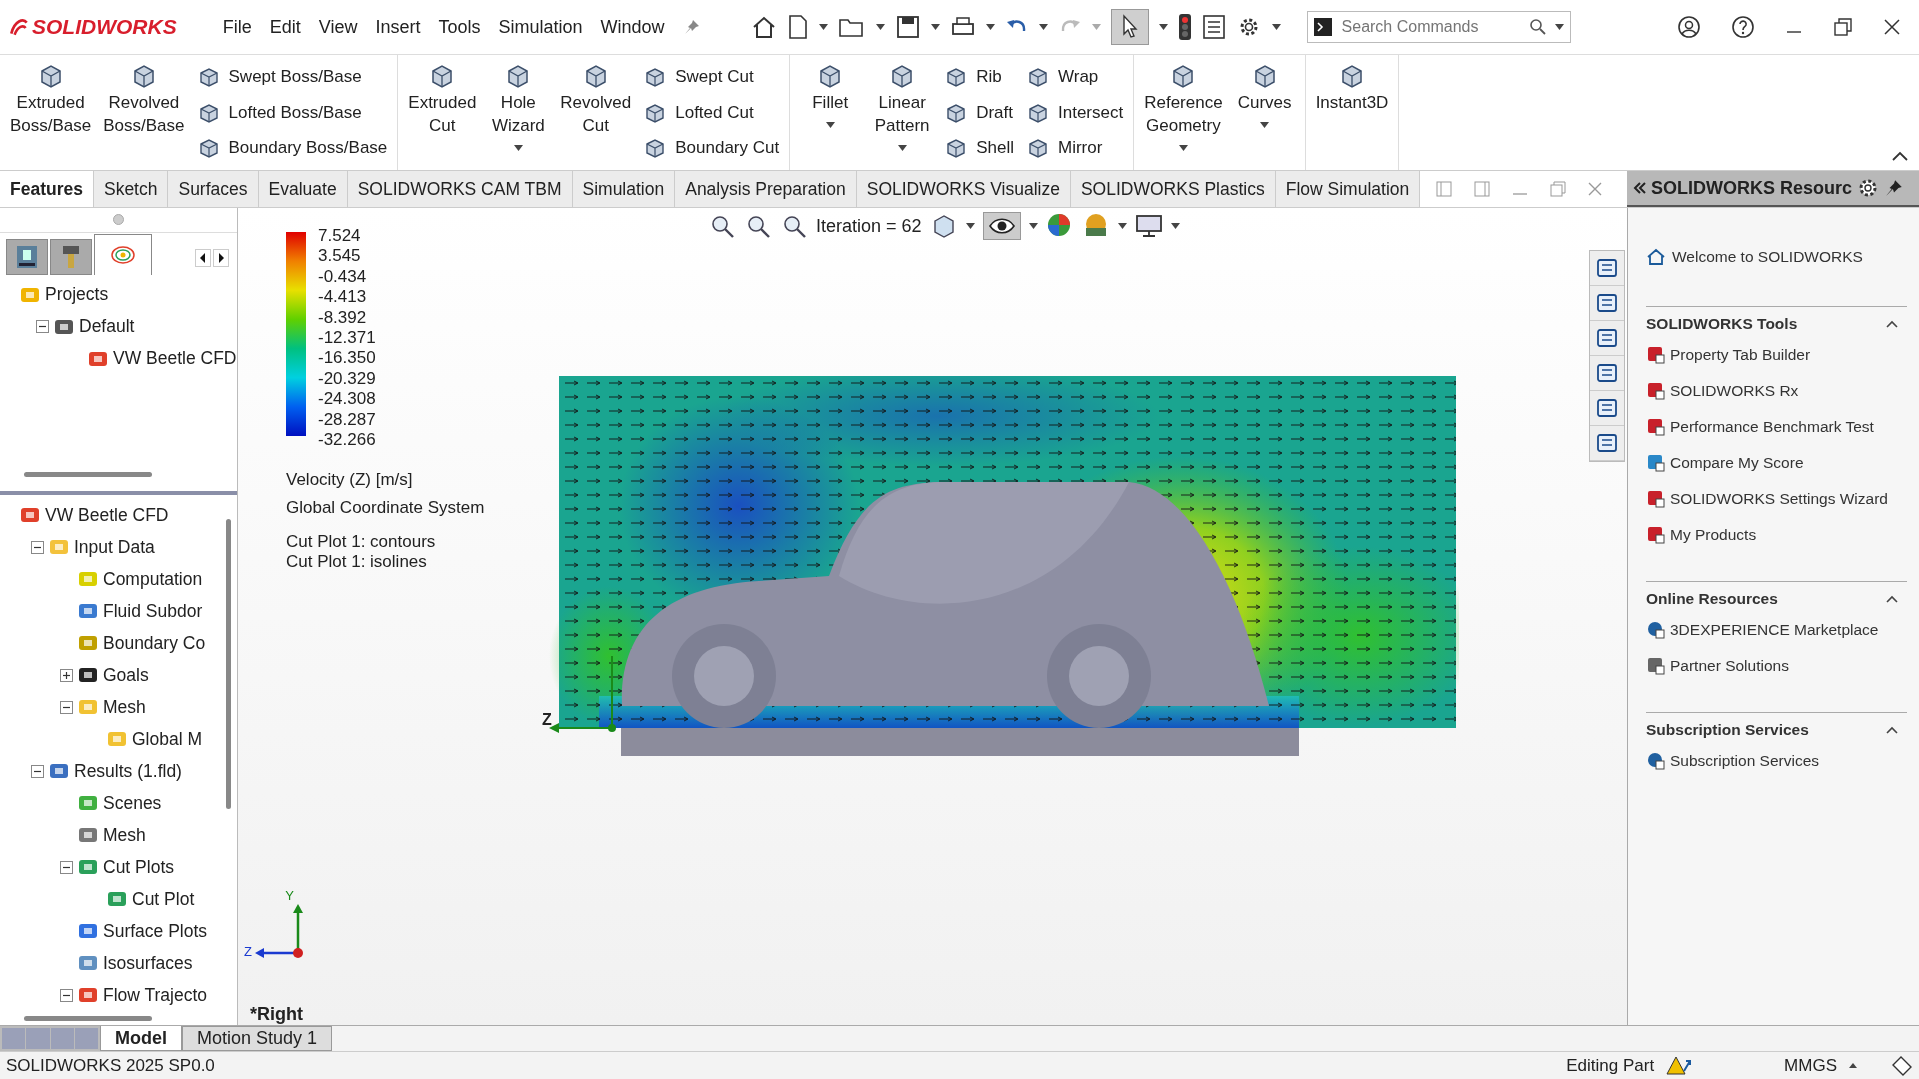 Image resolution: width=1919 pixels, height=1079 pixels. What do you see at coordinates (1776, 391) in the screenshot?
I see `resource-link: SOLIDWORKS Rx` at bounding box center [1776, 391].